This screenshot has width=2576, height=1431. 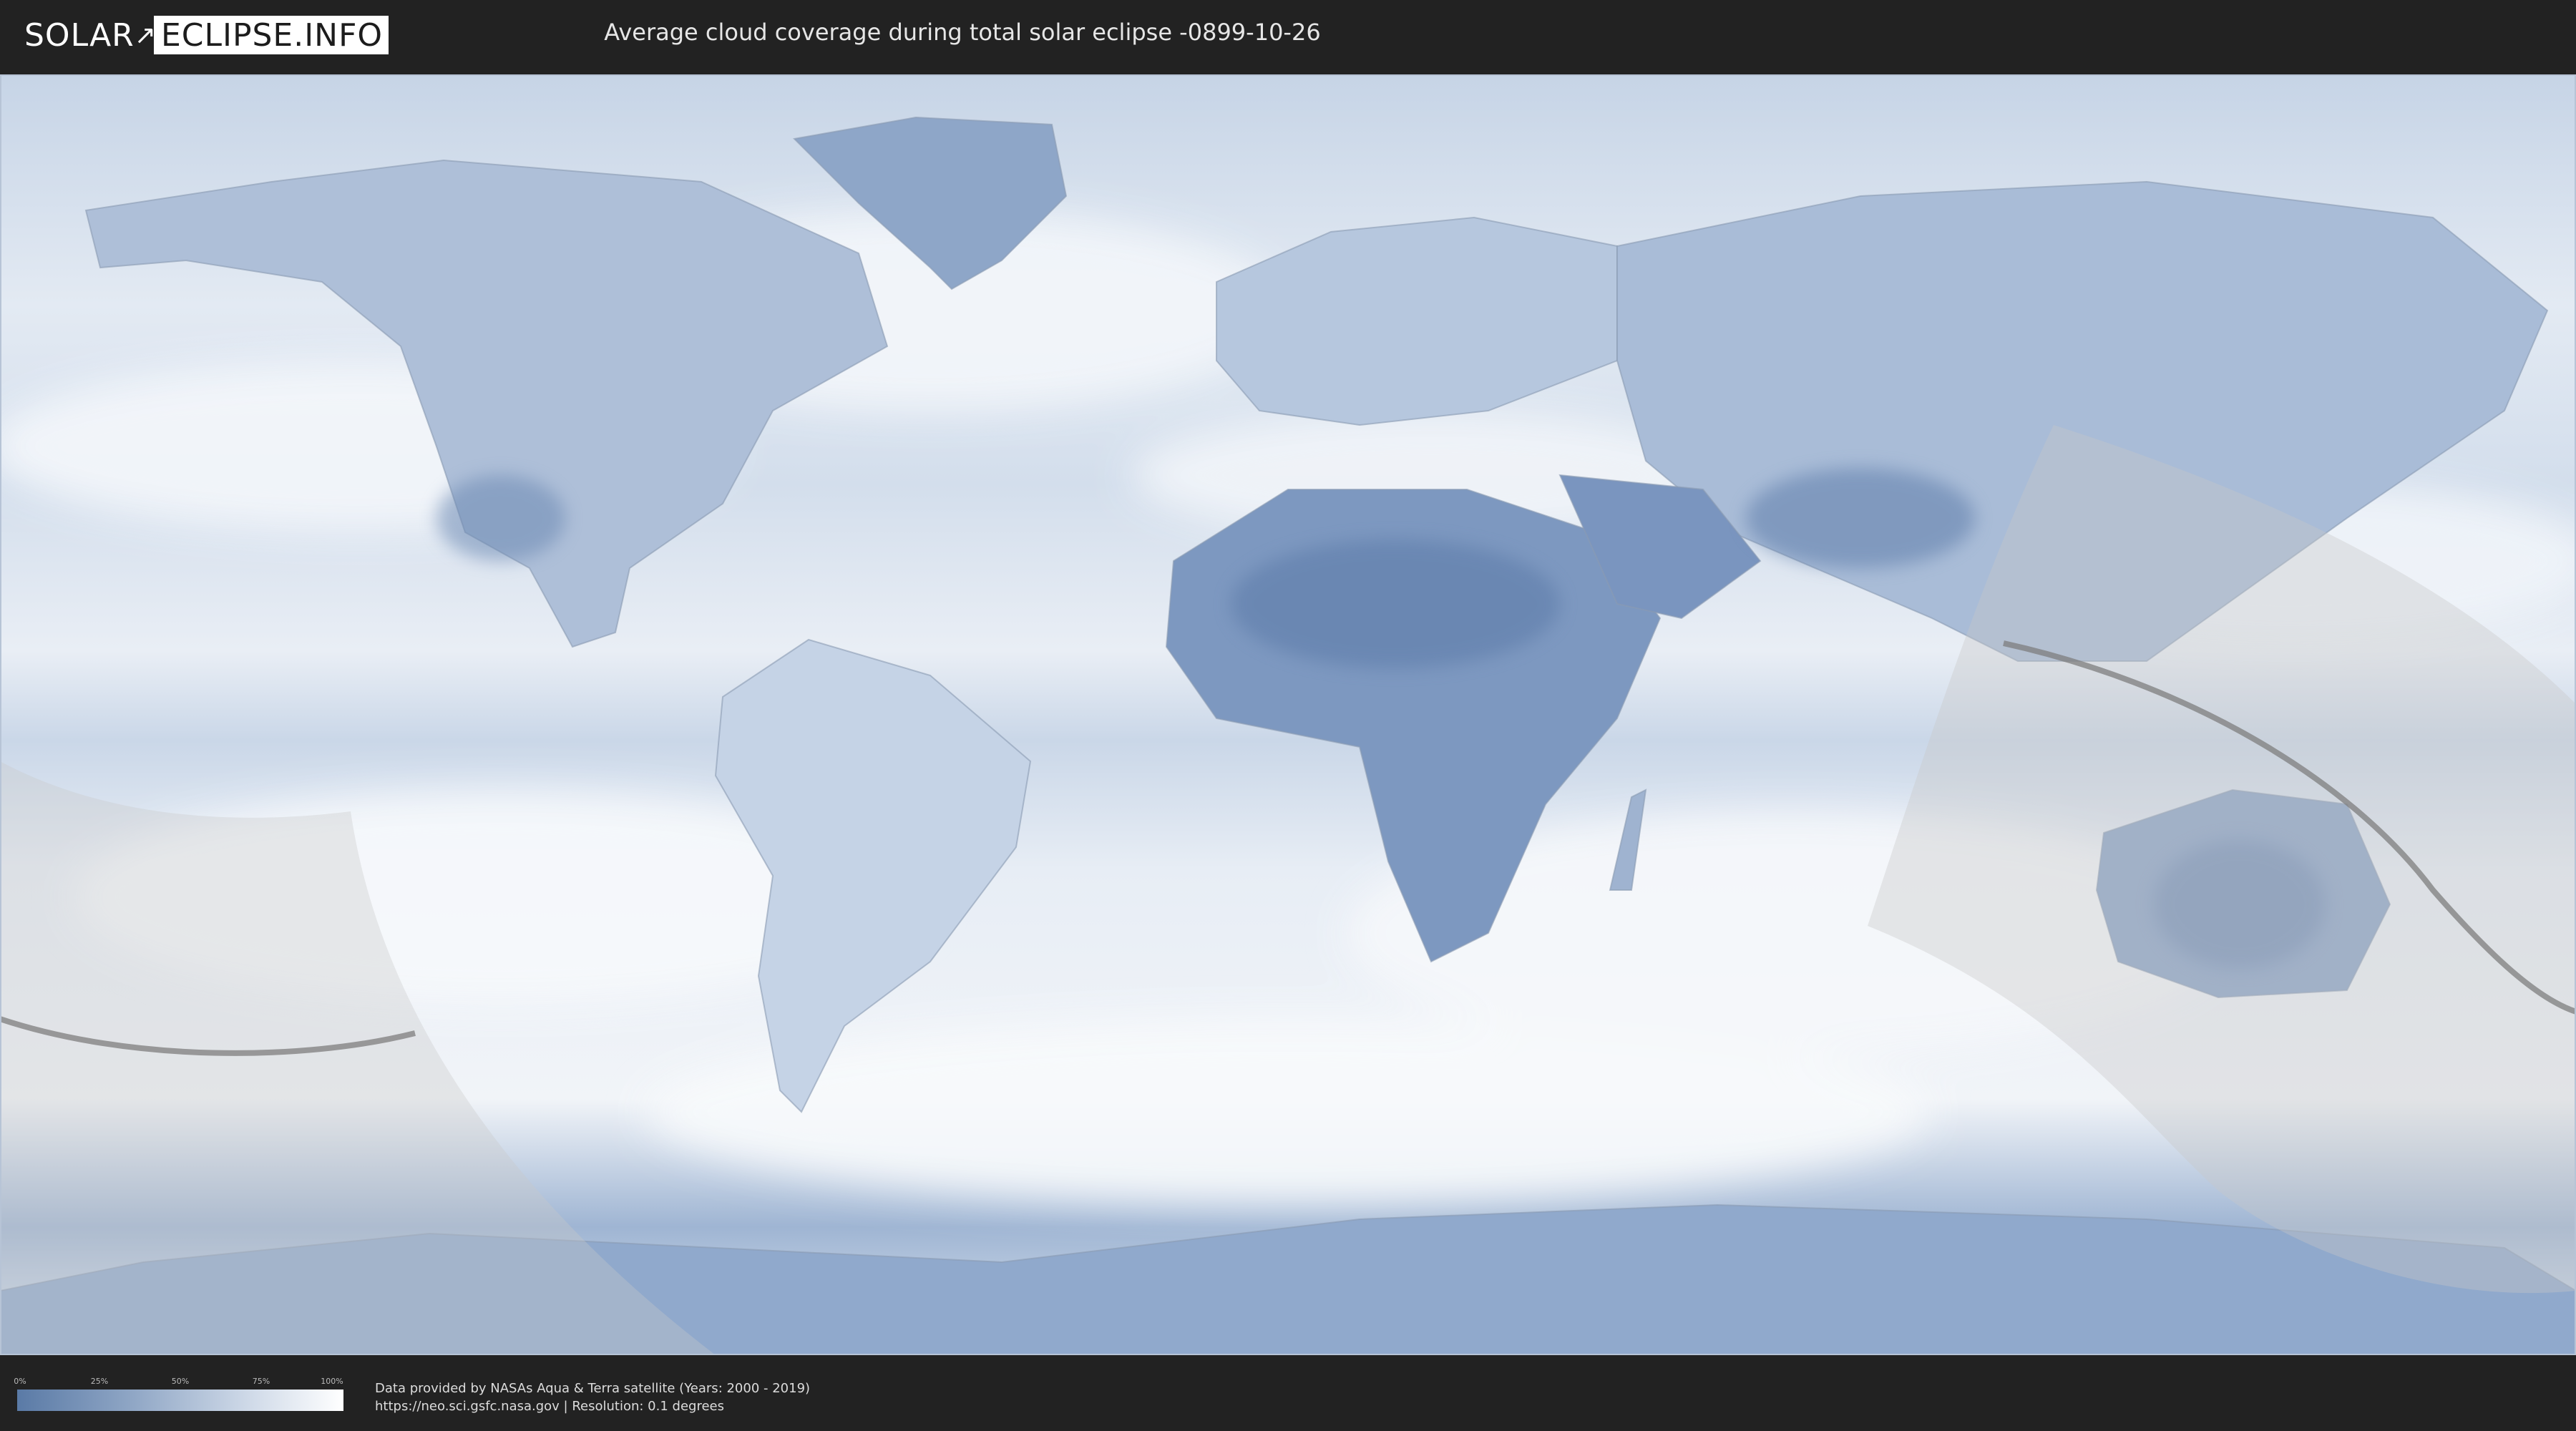 I want to click on legend-tick-50: 50%, so click(x=180, y=1382).